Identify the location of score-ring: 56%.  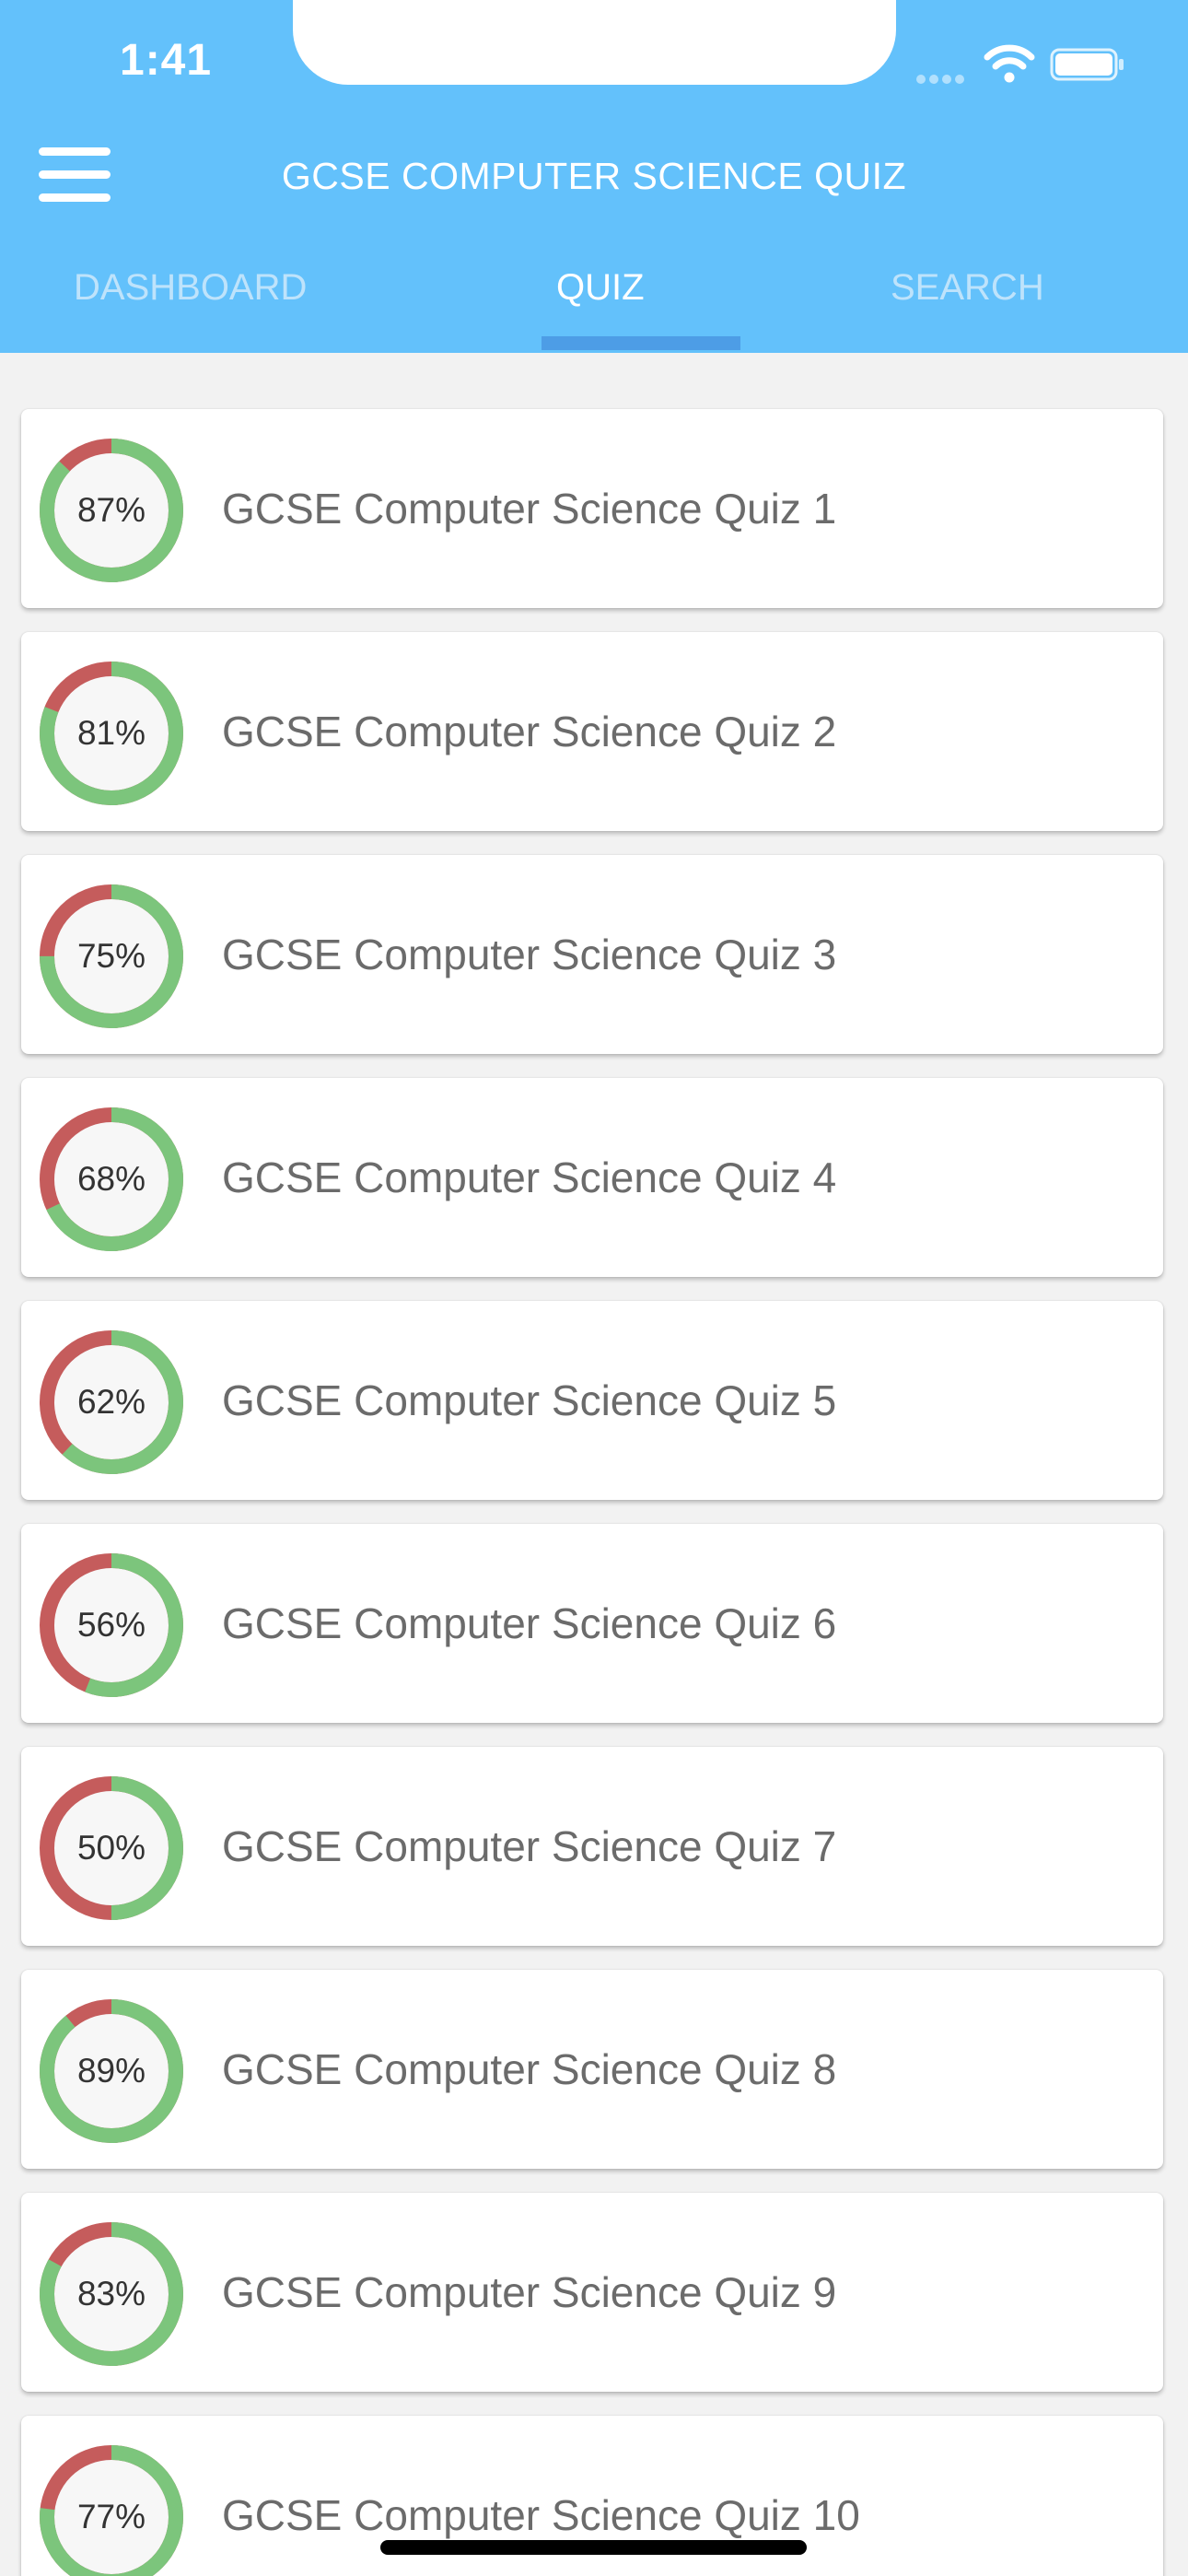
(111, 1626).